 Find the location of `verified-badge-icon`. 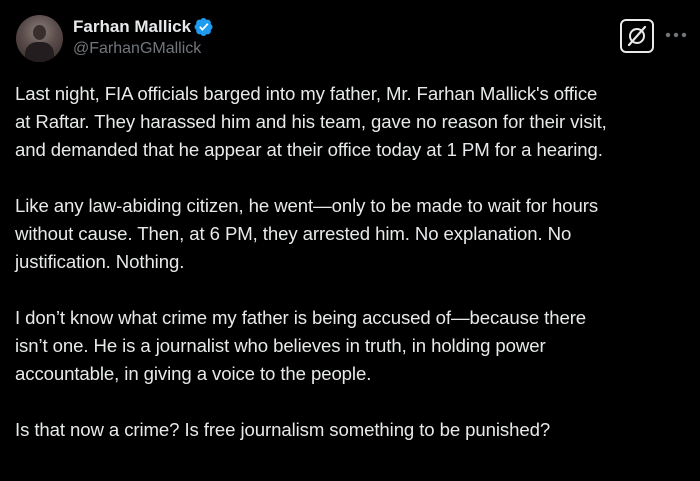

verified-badge-icon is located at coordinates (203, 27).